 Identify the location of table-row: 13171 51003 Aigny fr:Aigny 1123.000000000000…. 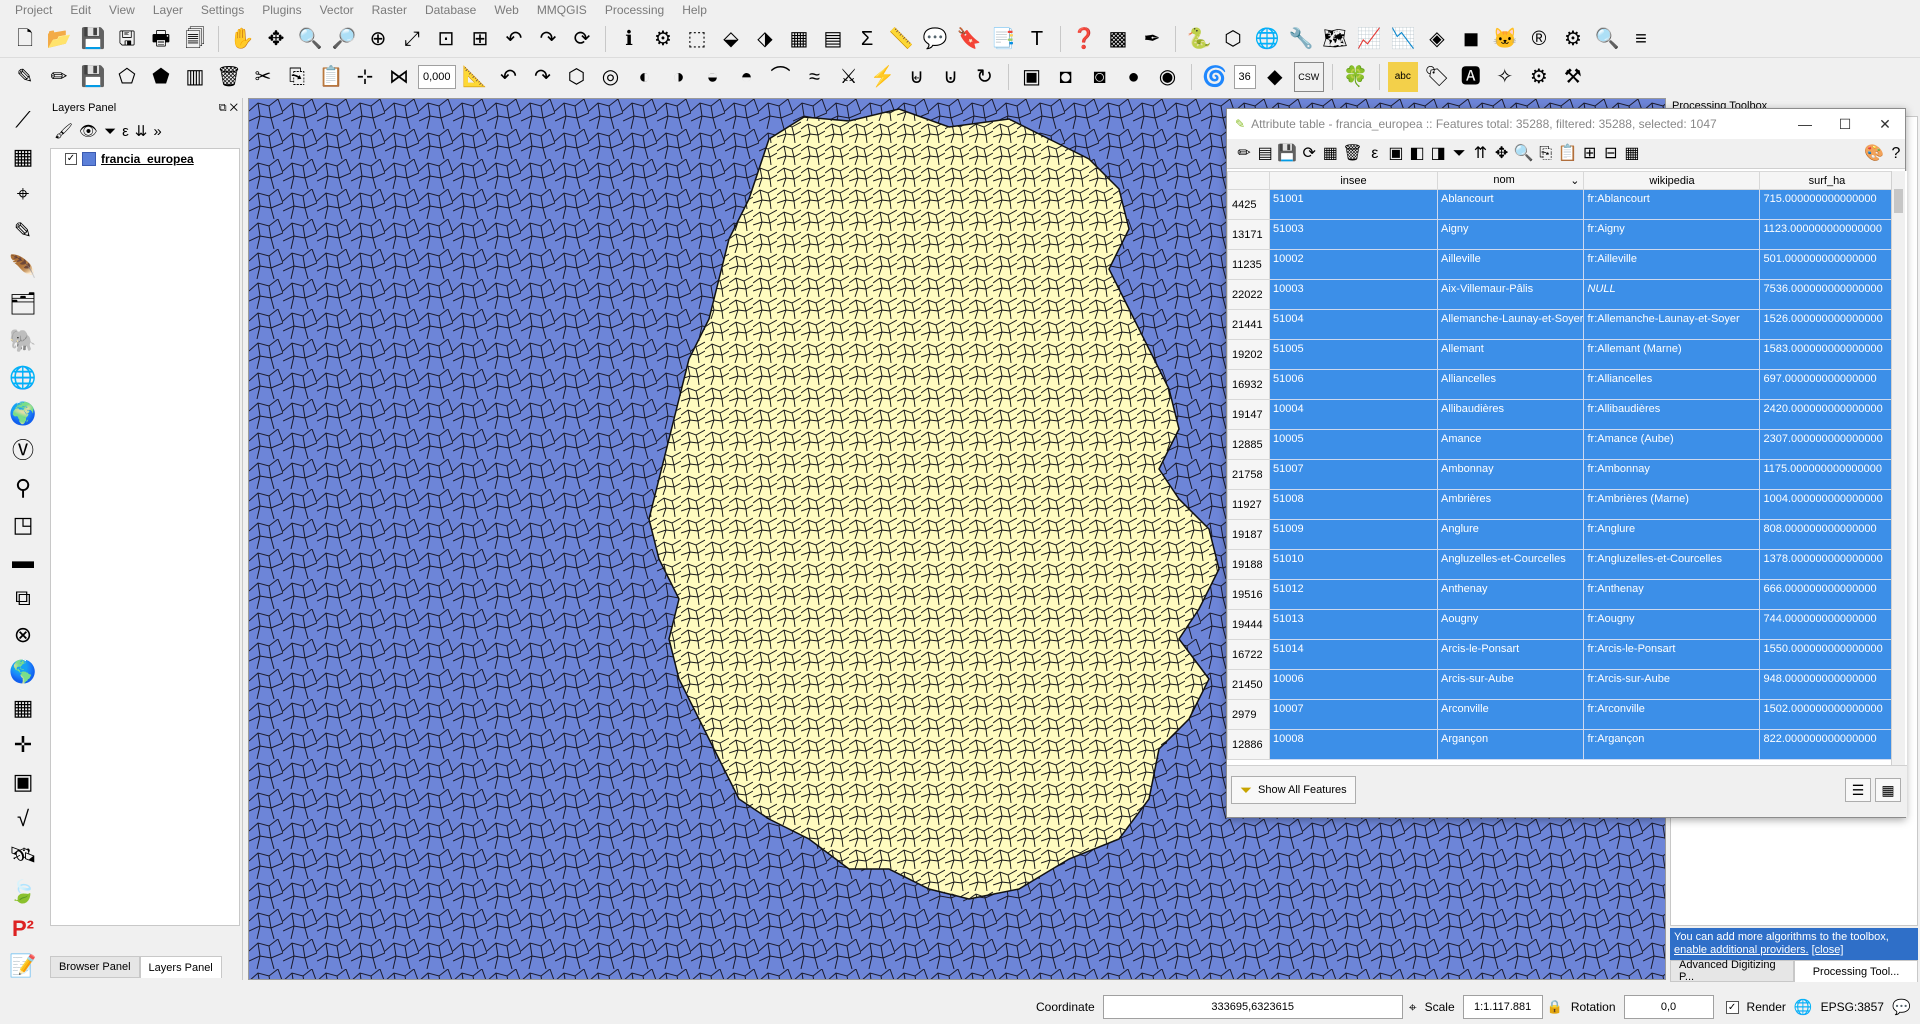
(1561, 234).